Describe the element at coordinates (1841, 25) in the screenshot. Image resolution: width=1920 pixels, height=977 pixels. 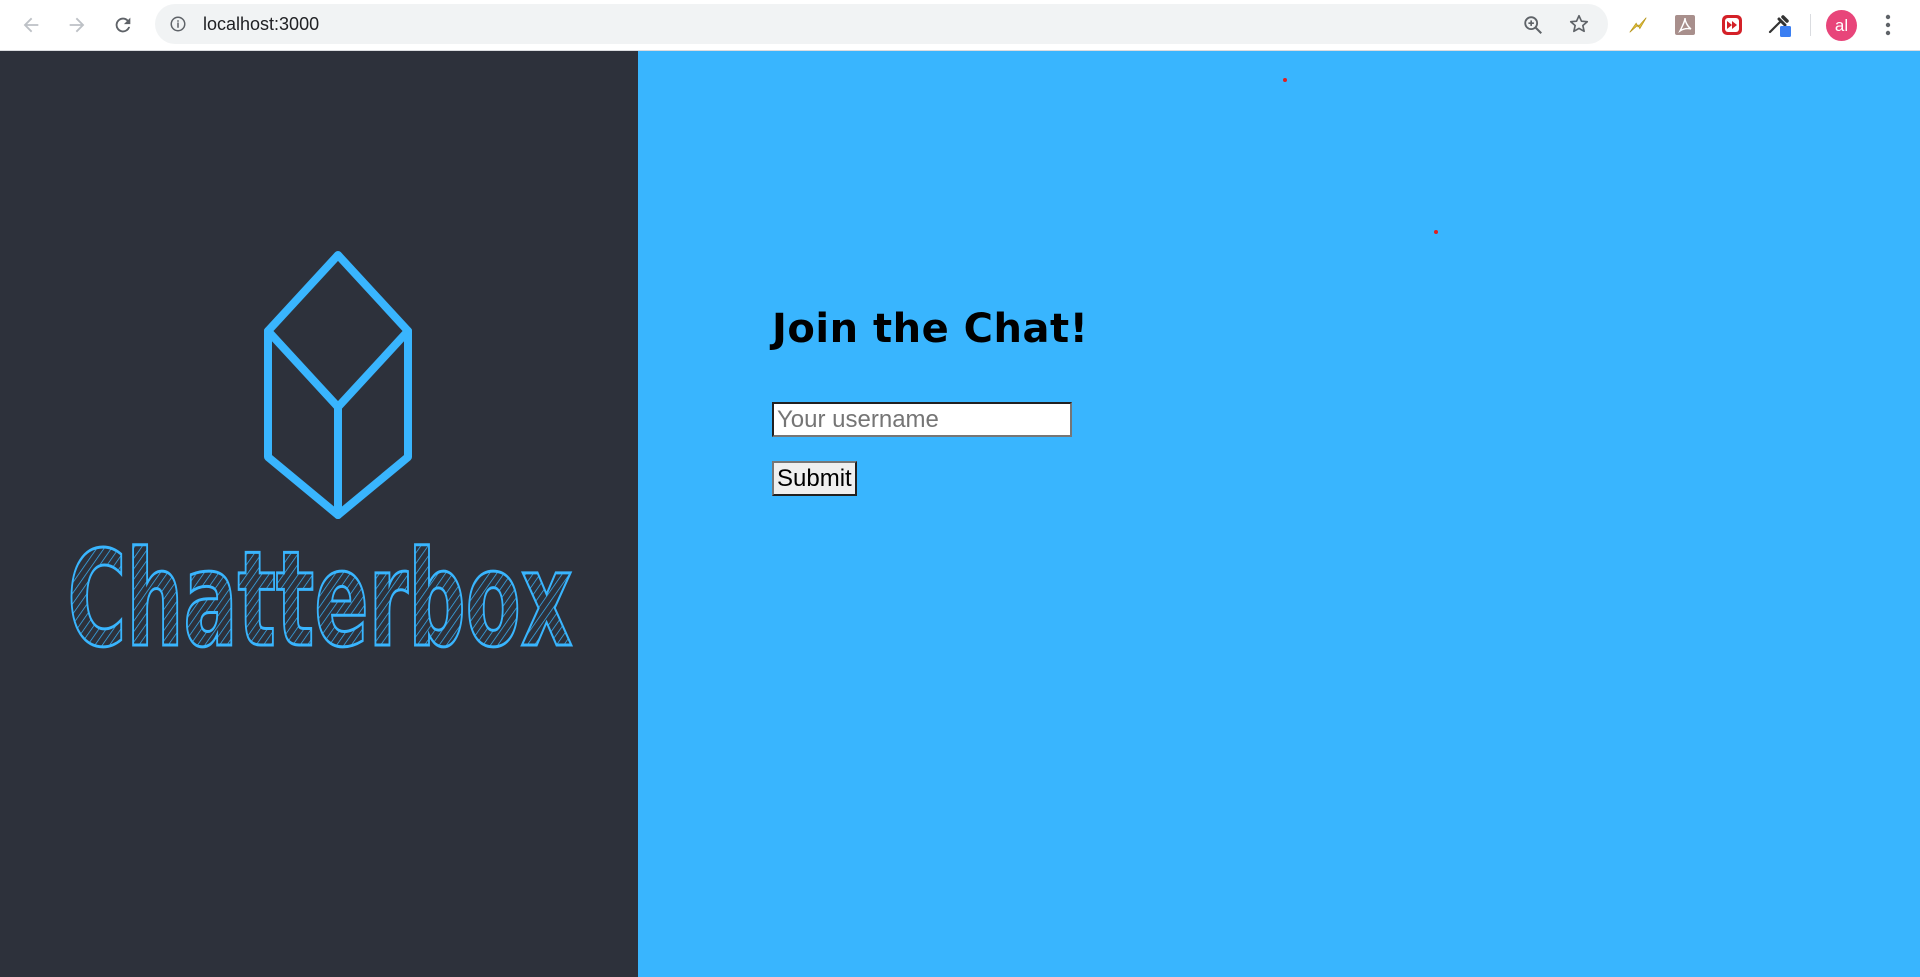
I see `profile-avatar: al` at that location.